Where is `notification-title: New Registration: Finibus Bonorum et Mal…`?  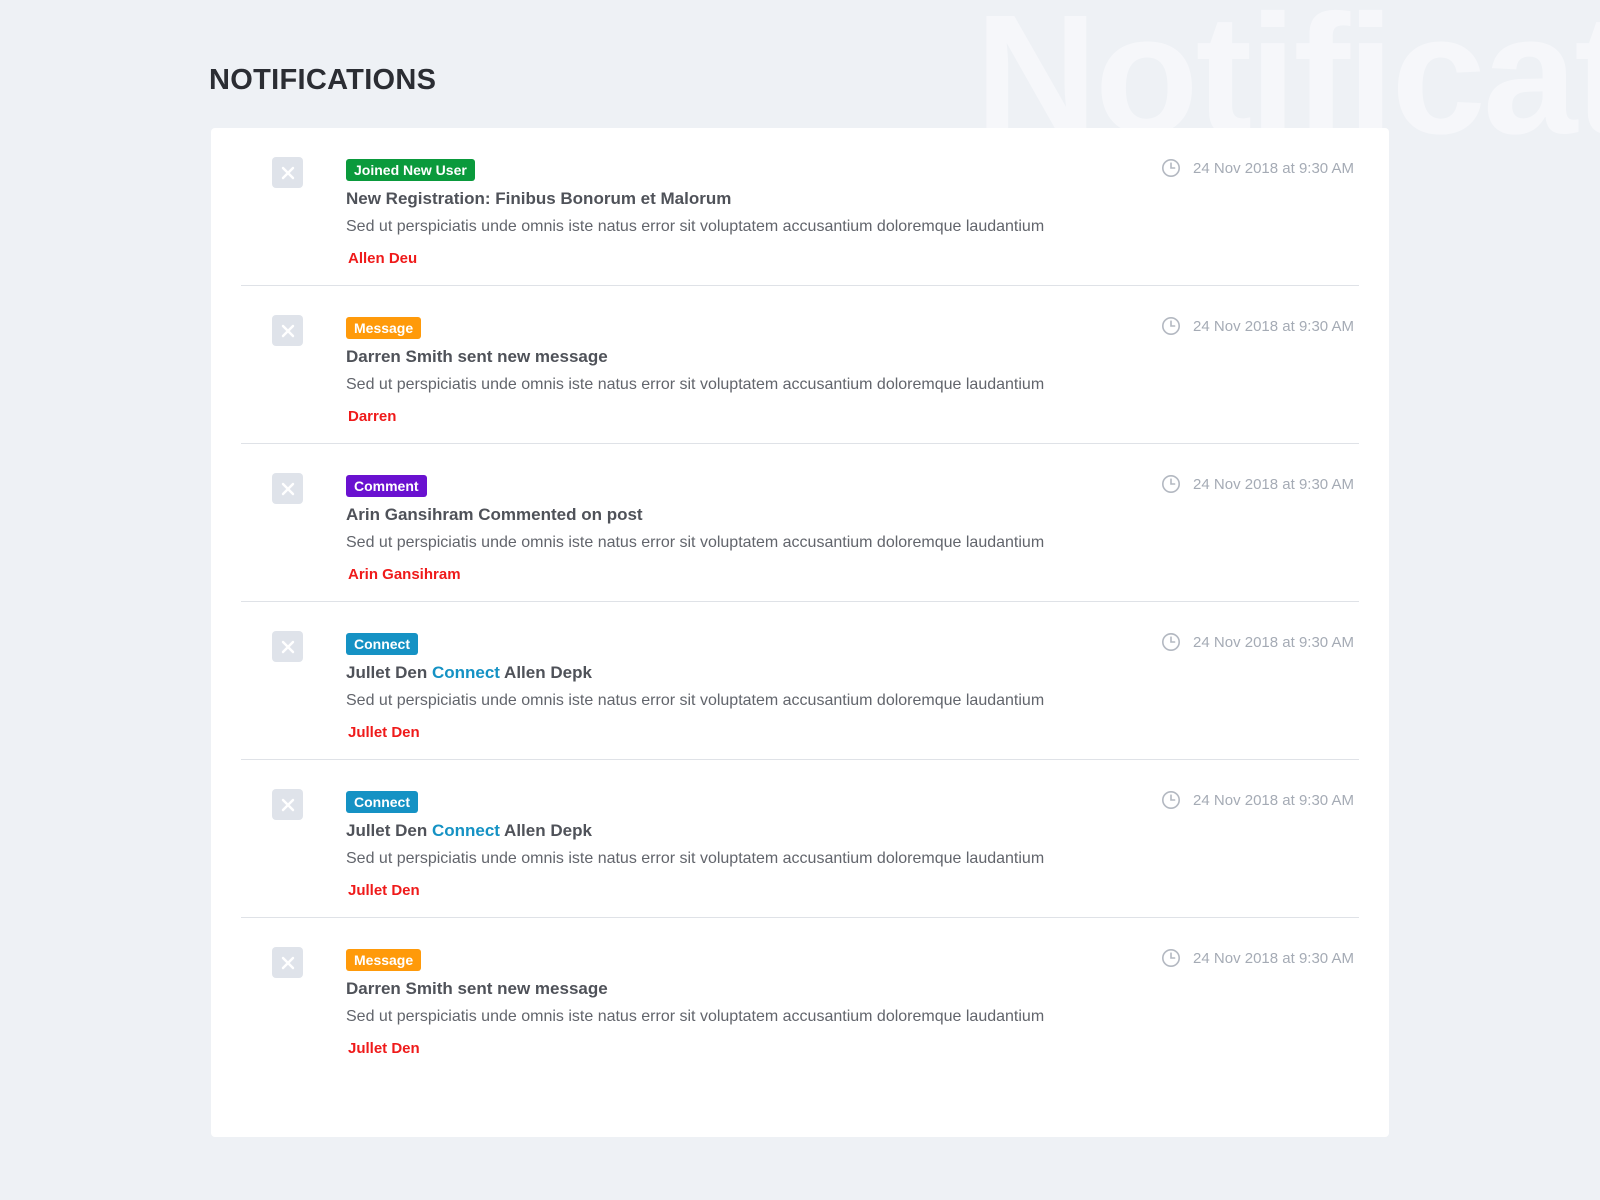 notification-title: New Registration: Finibus Bonorum et Mal… is located at coordinates (852, 199).